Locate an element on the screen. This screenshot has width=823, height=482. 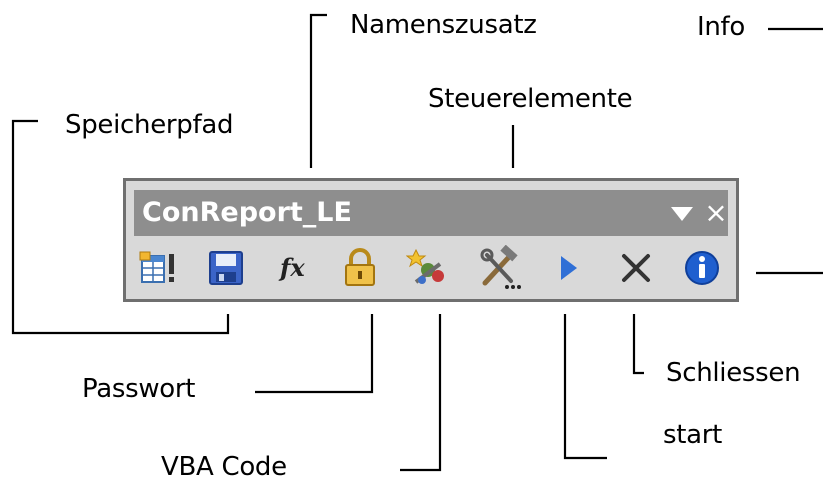
save-disk-icon is located at coordinates (226, 268).